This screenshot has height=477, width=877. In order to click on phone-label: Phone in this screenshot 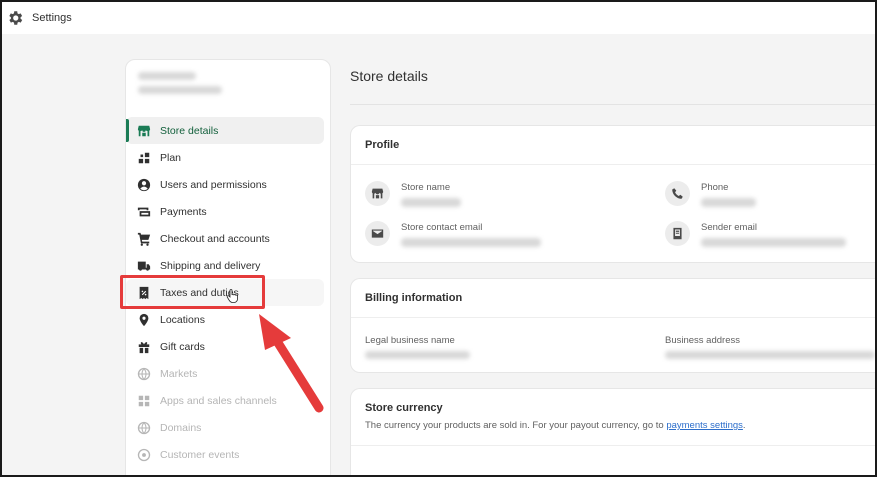, I will do `click(715, 187)`.